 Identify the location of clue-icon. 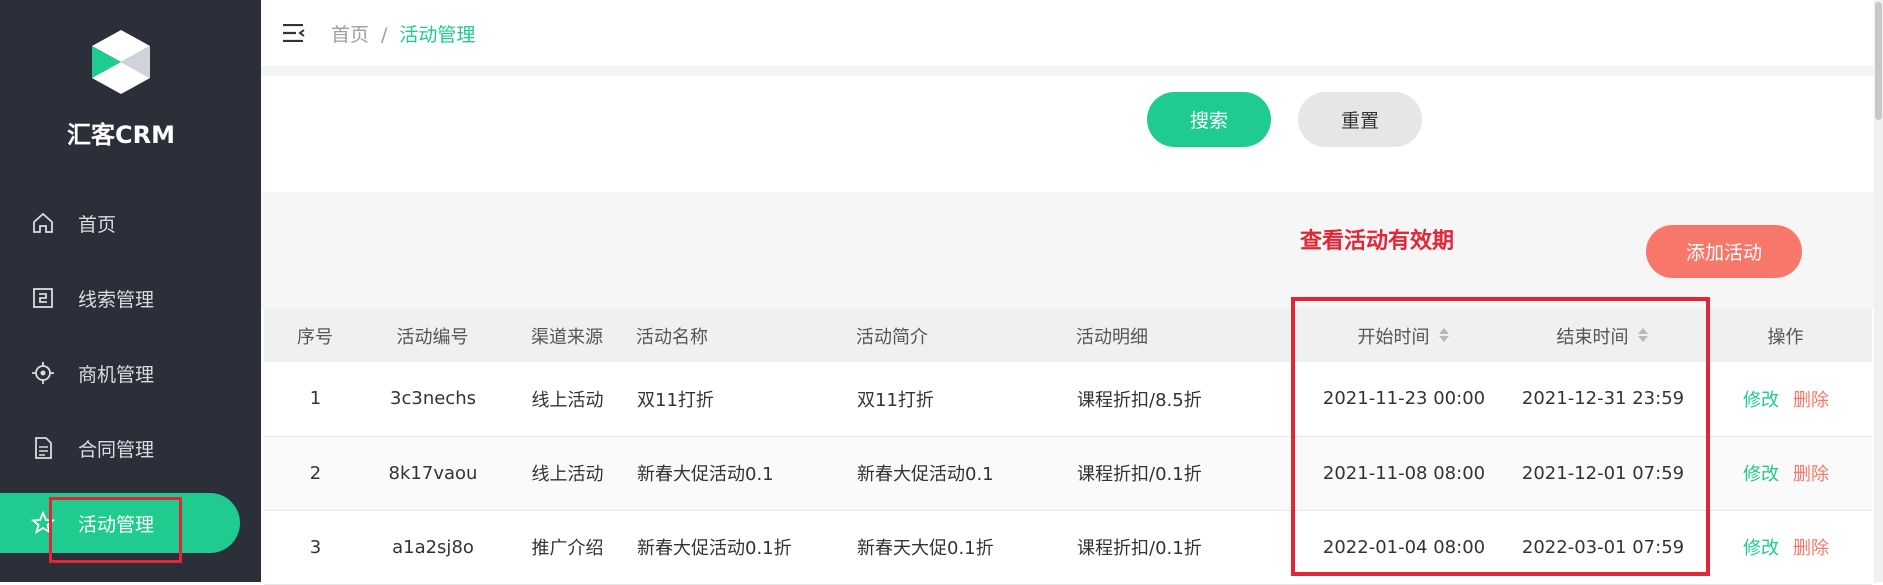
(43, 298).